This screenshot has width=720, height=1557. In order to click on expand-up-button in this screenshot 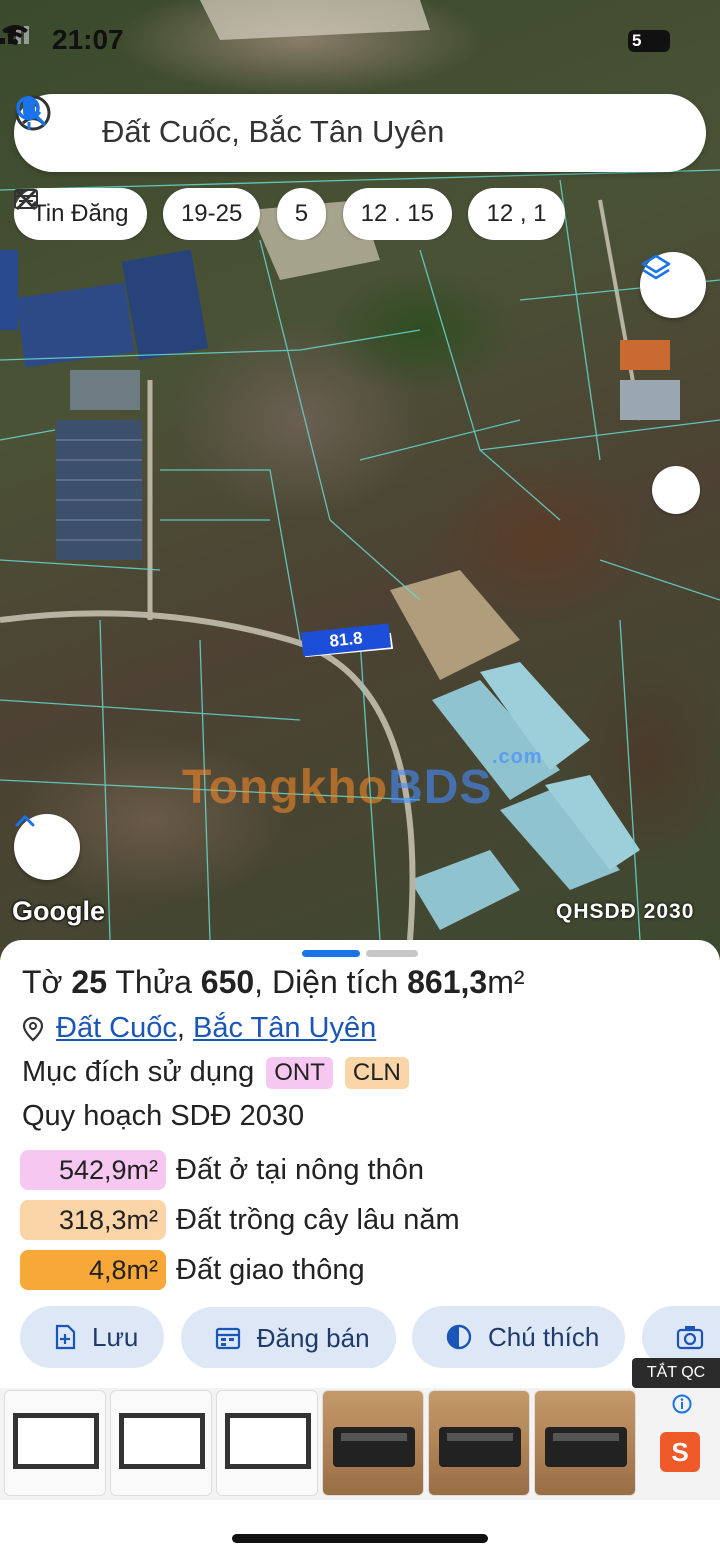, I will do `click(47, 847)`.